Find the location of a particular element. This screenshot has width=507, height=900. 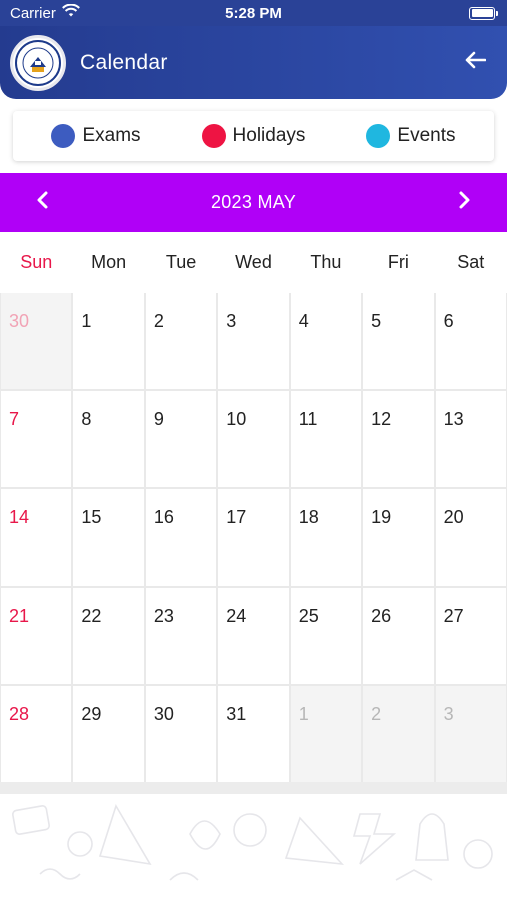

weekday-wed: Wed is located at coordinates (253, 262).